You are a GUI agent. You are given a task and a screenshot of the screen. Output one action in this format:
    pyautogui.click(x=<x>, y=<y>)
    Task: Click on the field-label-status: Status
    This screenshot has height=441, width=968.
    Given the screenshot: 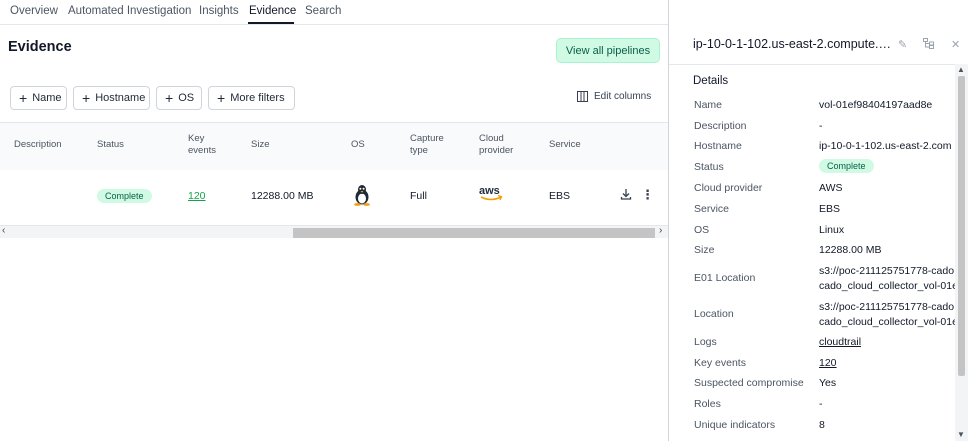 What is the action you would take?
    pyautogui.click(x=709, y=167)
    